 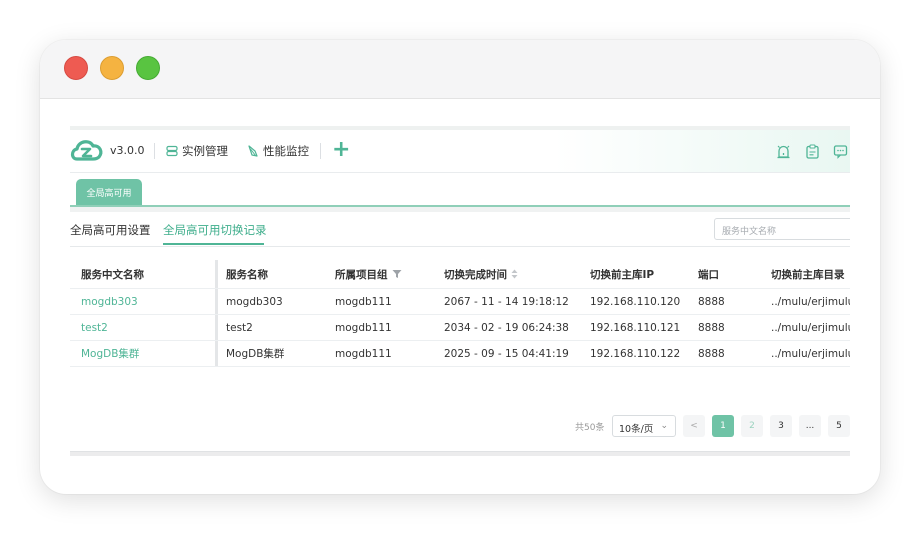 I want to click on page-button-3: 3, so click(x=781, y=426).